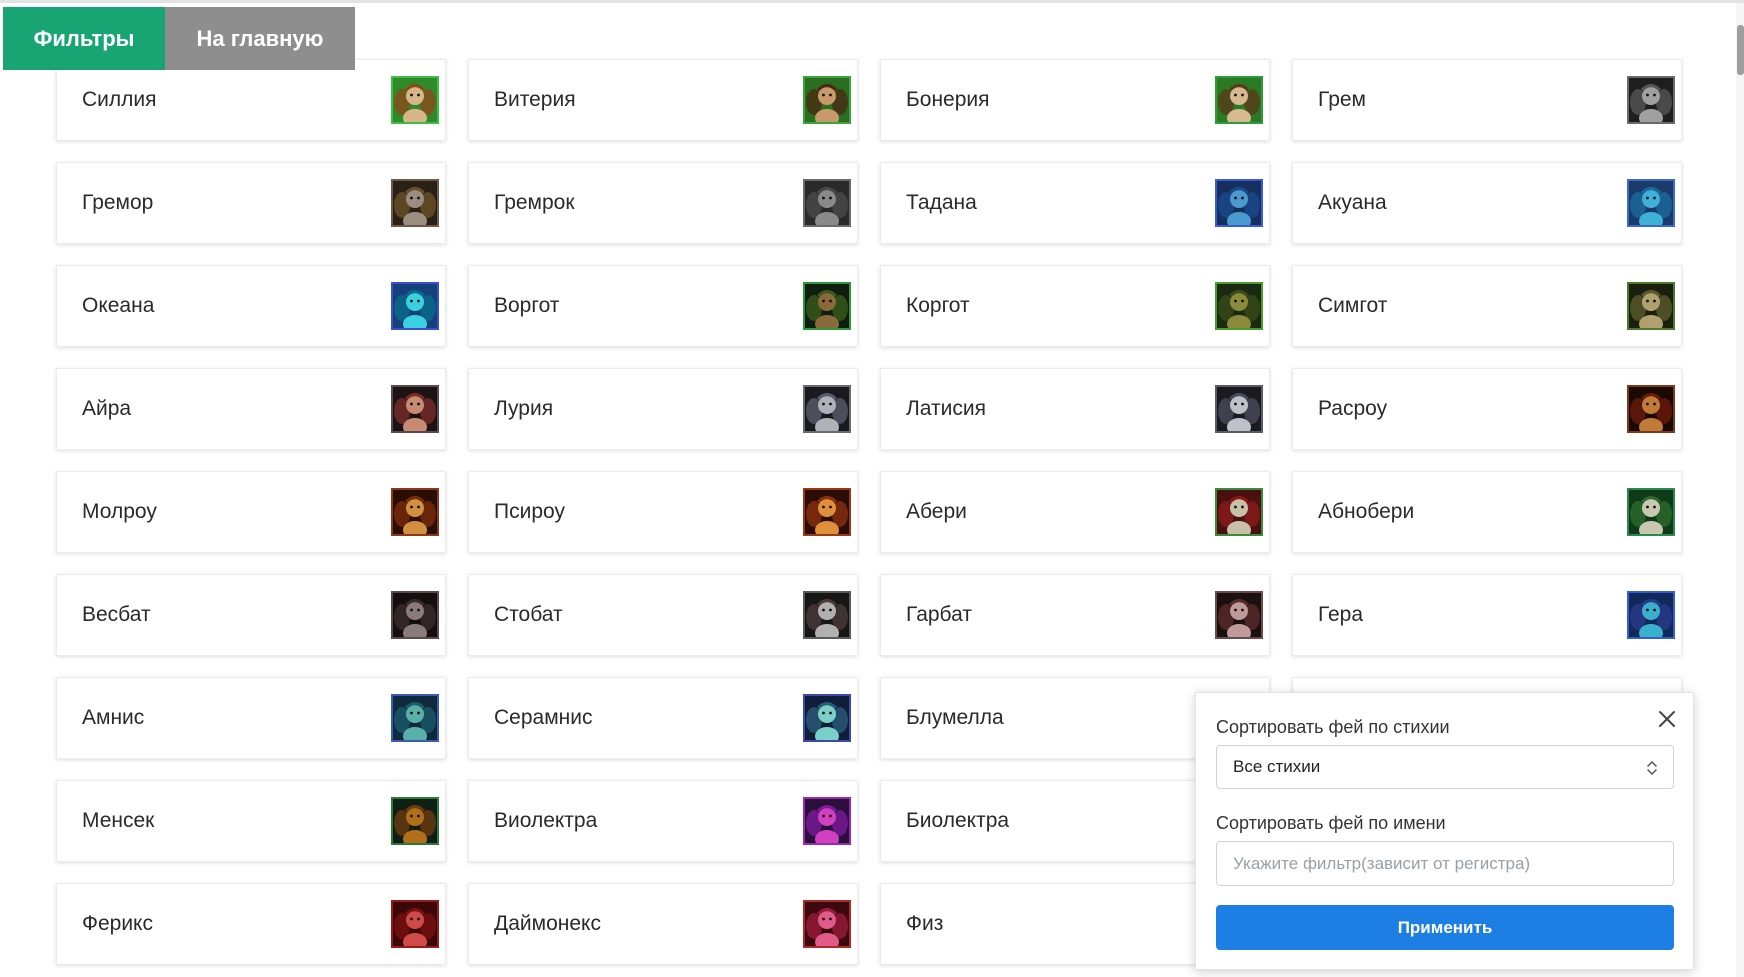 The height and width of the screenshot is (977, 1744). Describe the element at coordinates (1487, 203) in the screenshot. I see `fairy-card: Акуана` at that location.